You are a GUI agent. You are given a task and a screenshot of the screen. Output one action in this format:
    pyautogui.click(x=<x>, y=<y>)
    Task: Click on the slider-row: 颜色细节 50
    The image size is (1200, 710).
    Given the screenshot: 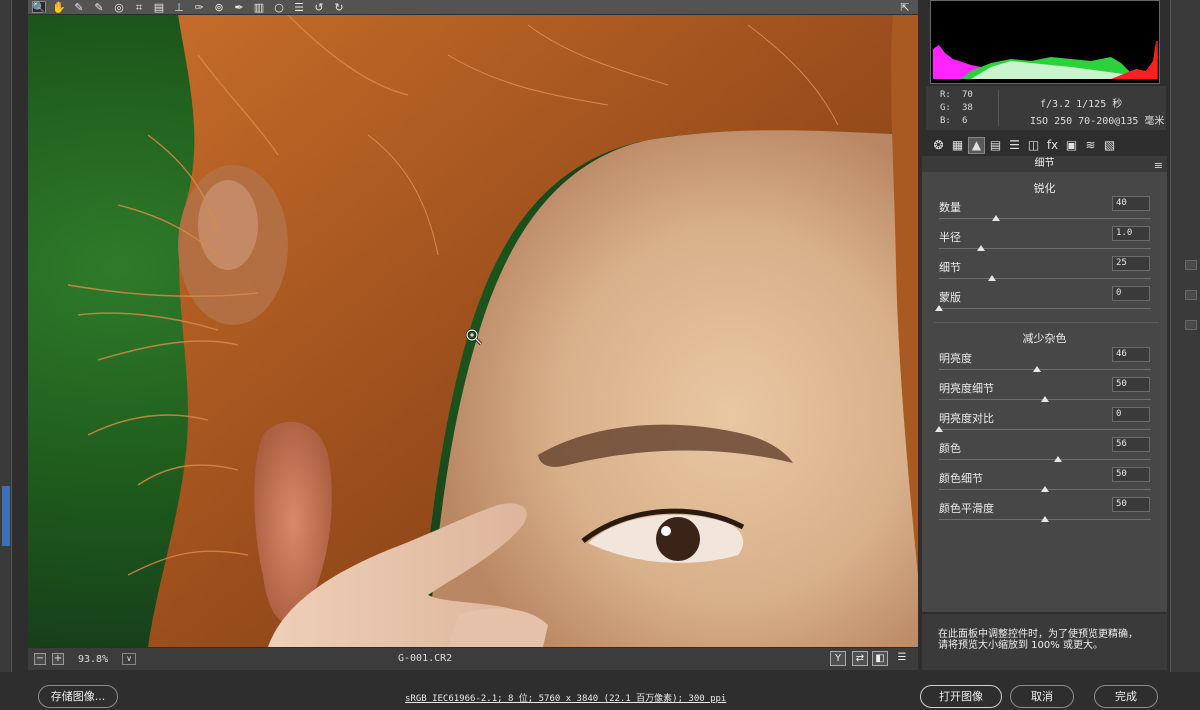 What is the action you would take?
    pyautogui.click(x=1044, y=482)
    